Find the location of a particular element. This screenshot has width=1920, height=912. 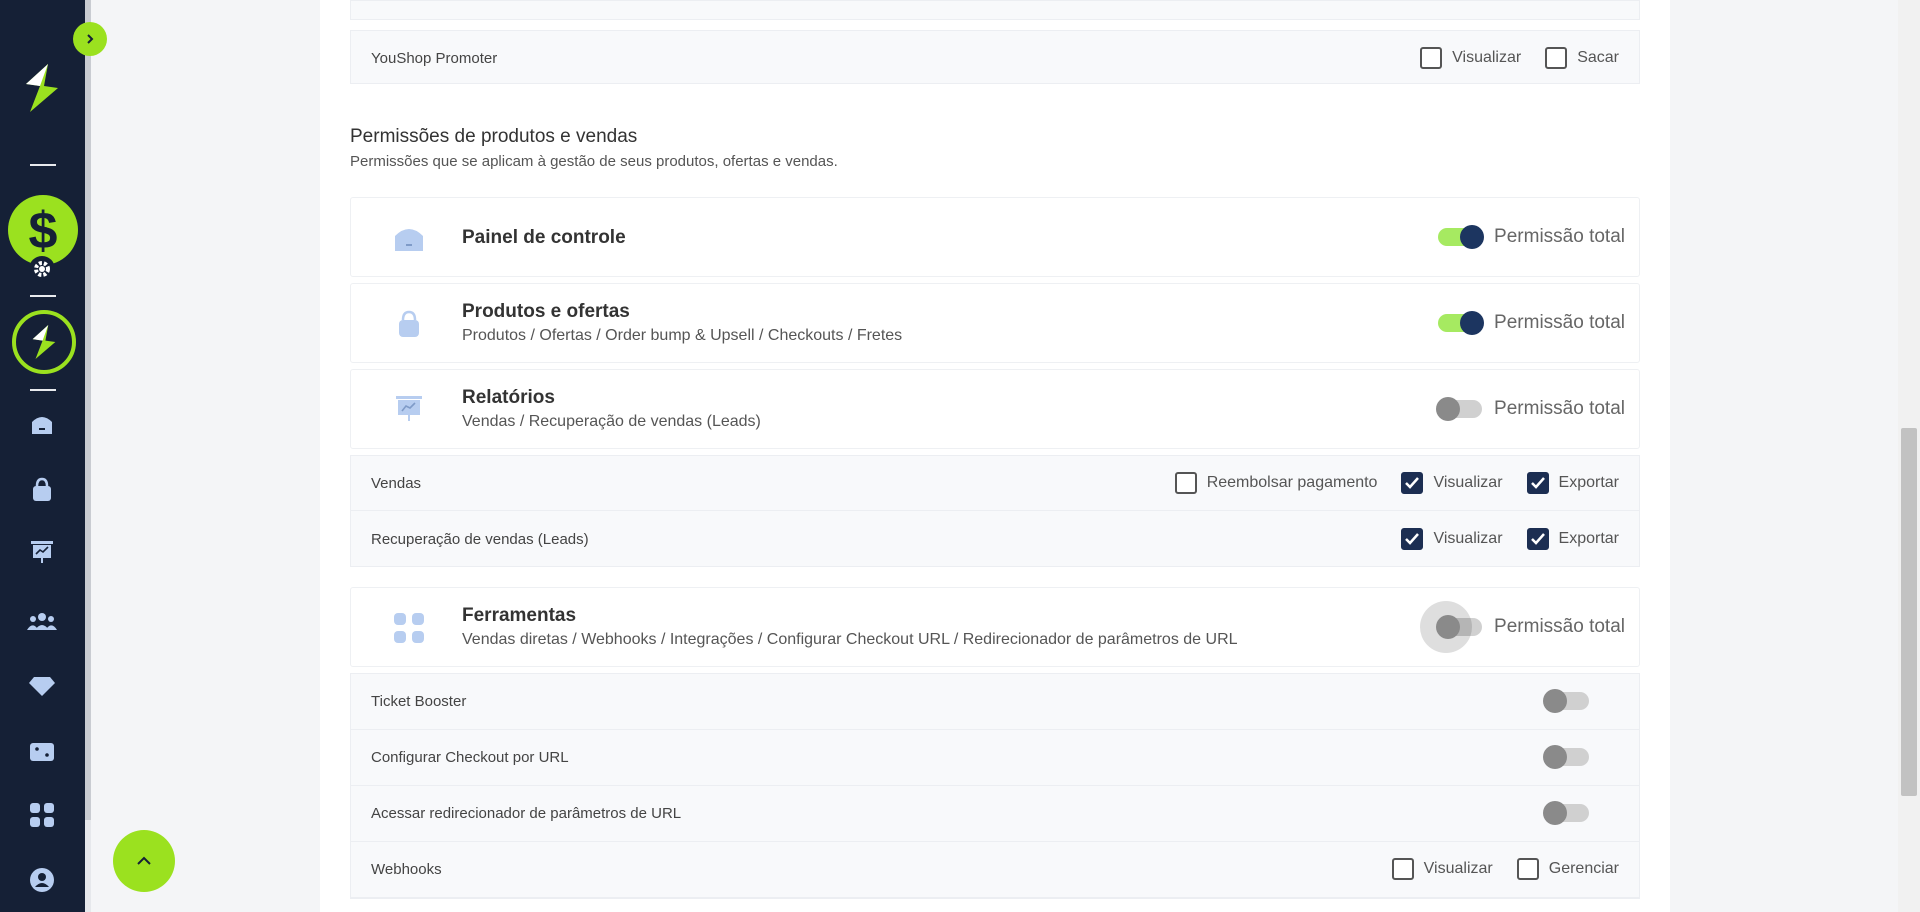

redirecionador-toggle is located at coordinates (1566, 813).